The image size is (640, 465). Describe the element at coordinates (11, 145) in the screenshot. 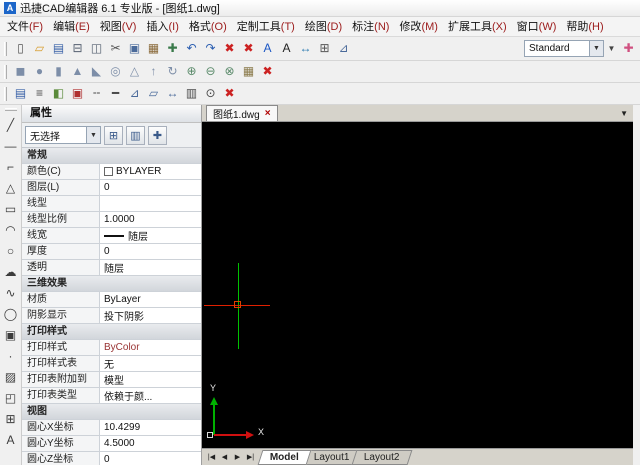

I see `construction-line-icon: —` at that location.